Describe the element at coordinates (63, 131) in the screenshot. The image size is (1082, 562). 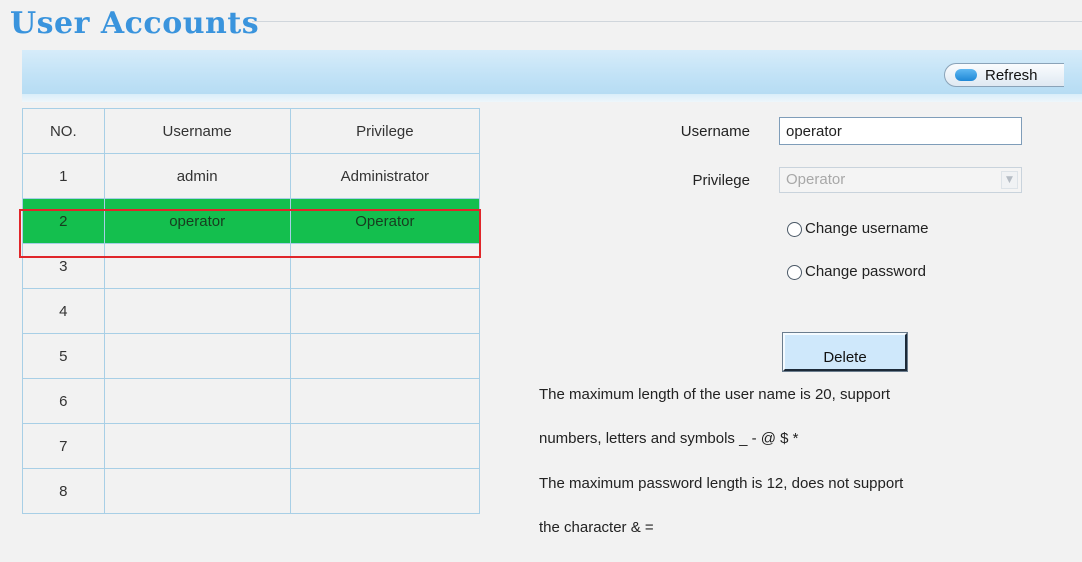
I see `column-header-no: NO.` at that location.